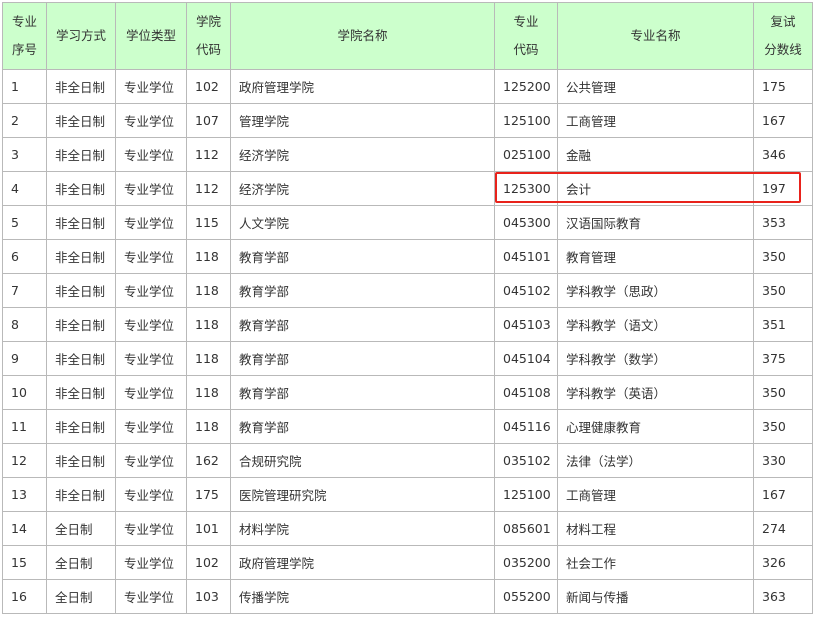  I want to click on table-row: 9 非全日制 专业学位 118 教育学部 045104 学科教学（数学） 375, so click(407, 358).